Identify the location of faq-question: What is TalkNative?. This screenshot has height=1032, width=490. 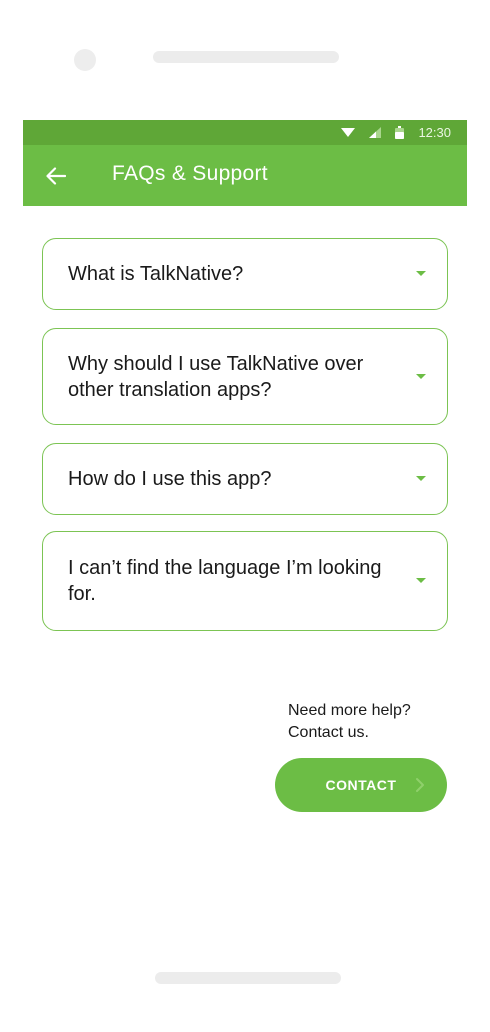
(156, 274).